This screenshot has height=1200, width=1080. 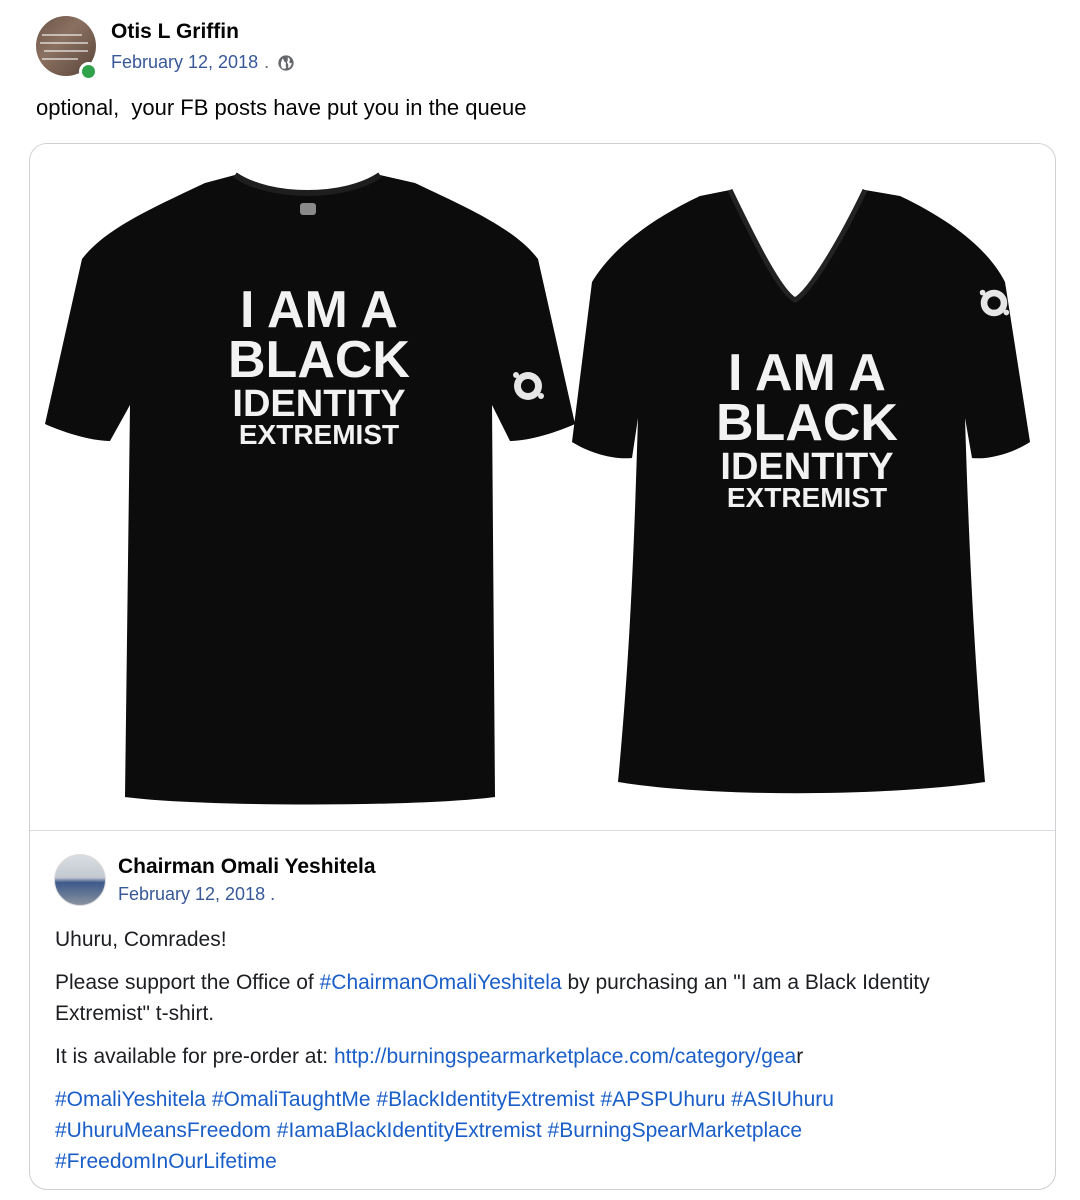 I want to click on post-meta: February 12, 2018 ., so click(x=203, y=62).